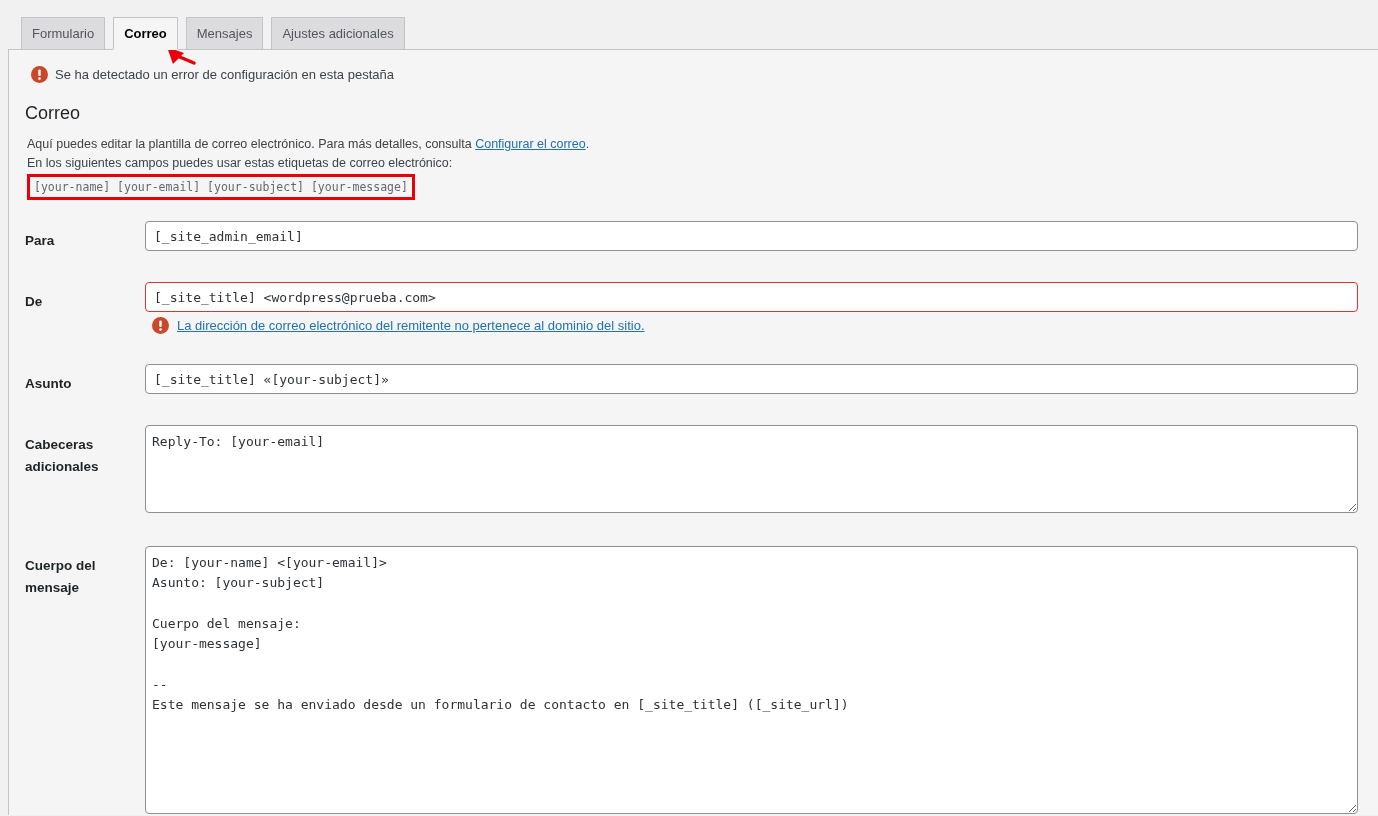  What do you see at coordinates (145, 33) in the screenshot?
I see `tab: Correo` at bounding box center [145, 33].